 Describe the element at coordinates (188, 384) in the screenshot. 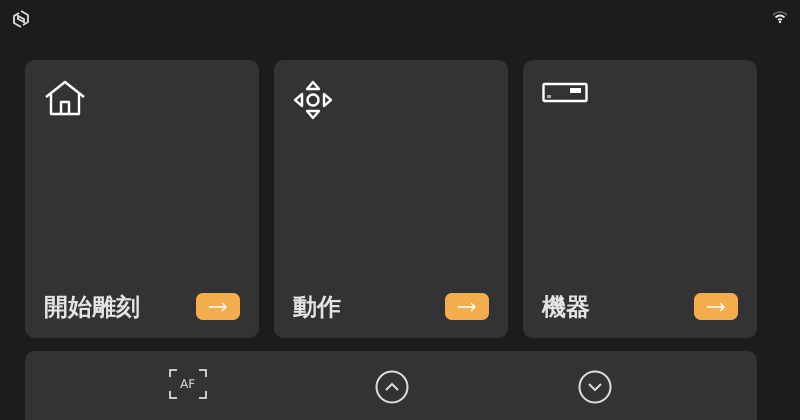

I see `autofocus-button: AF` at that location.